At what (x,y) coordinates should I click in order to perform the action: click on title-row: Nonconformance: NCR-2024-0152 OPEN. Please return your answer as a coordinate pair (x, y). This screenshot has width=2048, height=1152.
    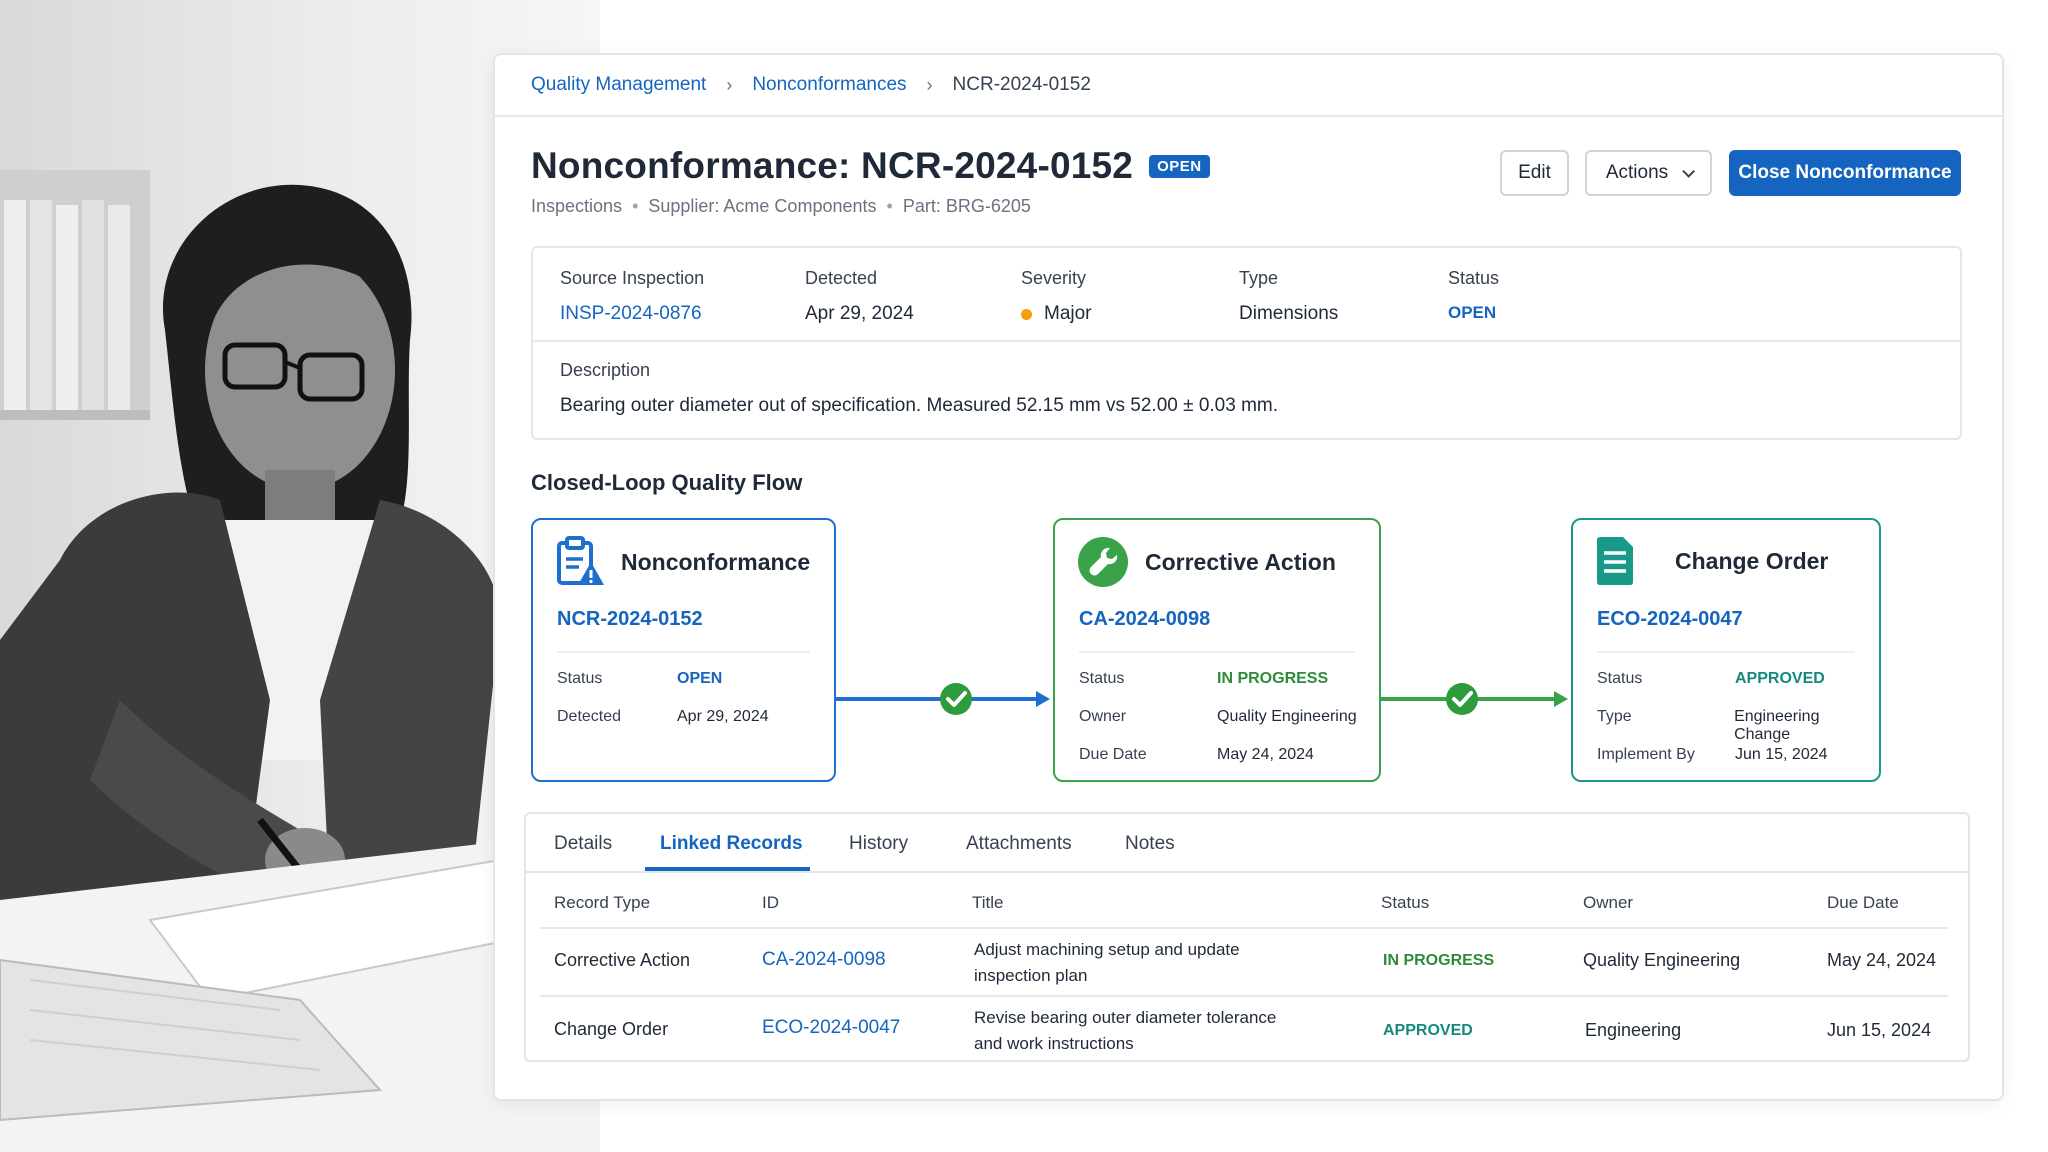
    Looking at the image, I should click on (870, 166).